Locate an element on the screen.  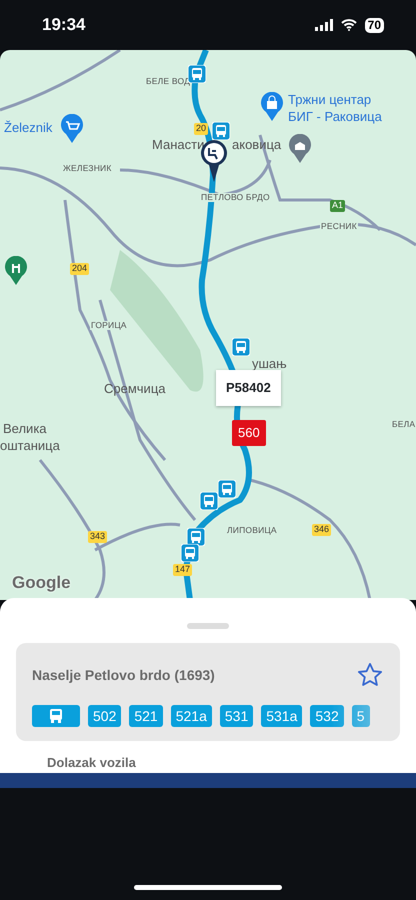
route-chip: 531a is located at coordinates (281, 716).